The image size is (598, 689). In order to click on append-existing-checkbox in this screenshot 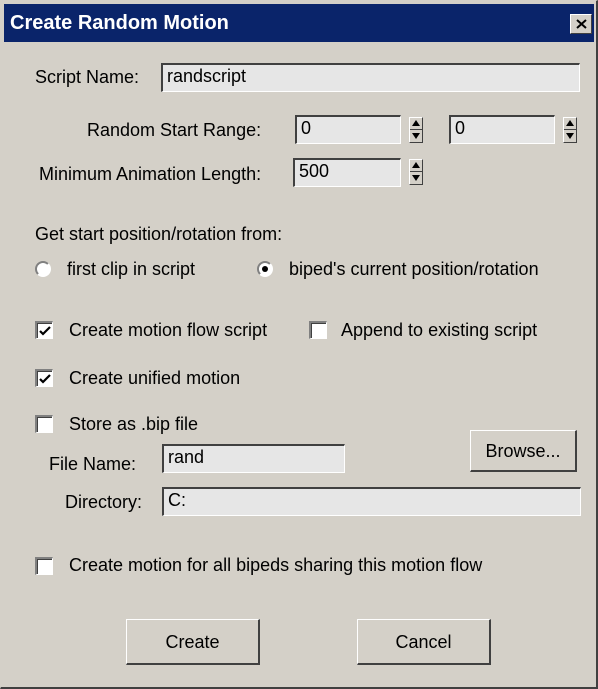, I will do `click(318, 330)`.